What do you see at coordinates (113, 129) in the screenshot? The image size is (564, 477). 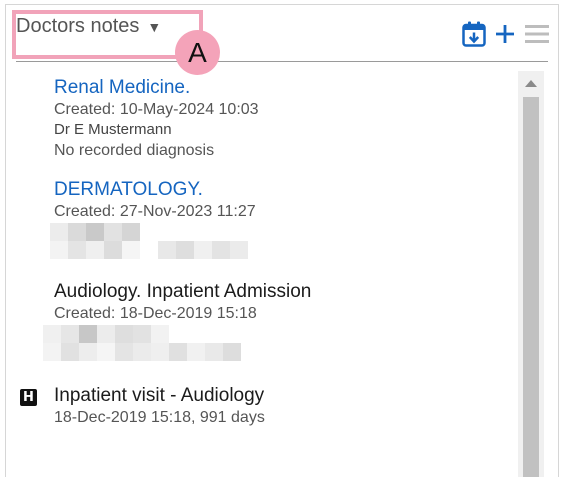 I see `note-author: Dr E Mustermann` at bounding box center [113, 129].